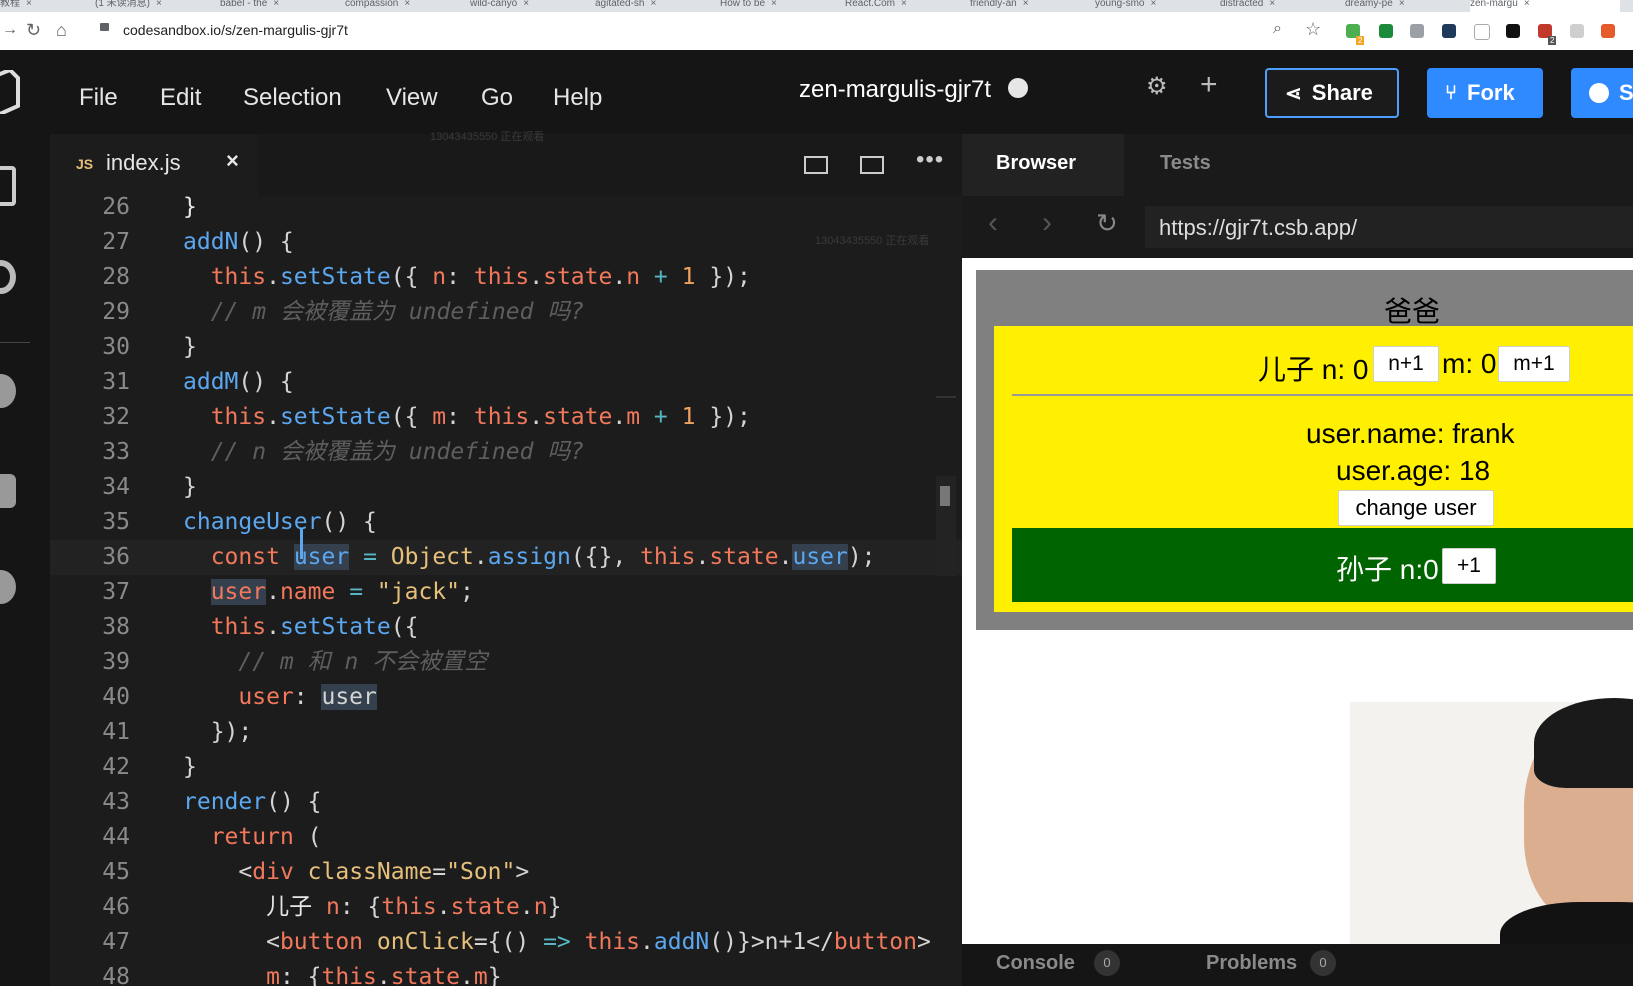  Describe the element at coordinates (98, 98) in the screenshot. I see `menu-file: File` at that location.